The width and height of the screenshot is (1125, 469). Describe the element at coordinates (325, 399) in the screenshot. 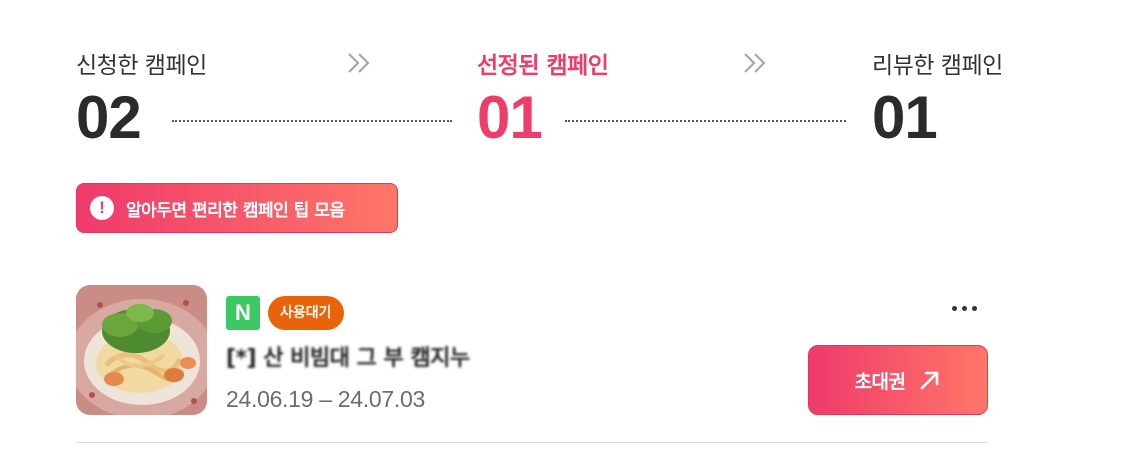

I see `campaign-period: 24.06.19 – 24.07.03` at that location.